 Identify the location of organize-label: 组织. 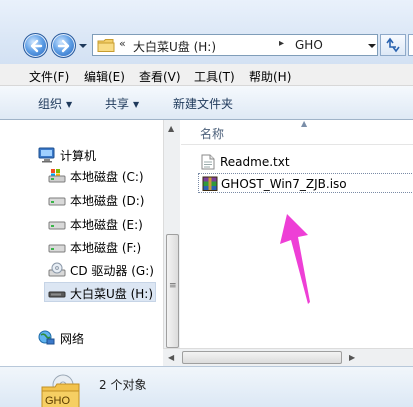
(50, 104).